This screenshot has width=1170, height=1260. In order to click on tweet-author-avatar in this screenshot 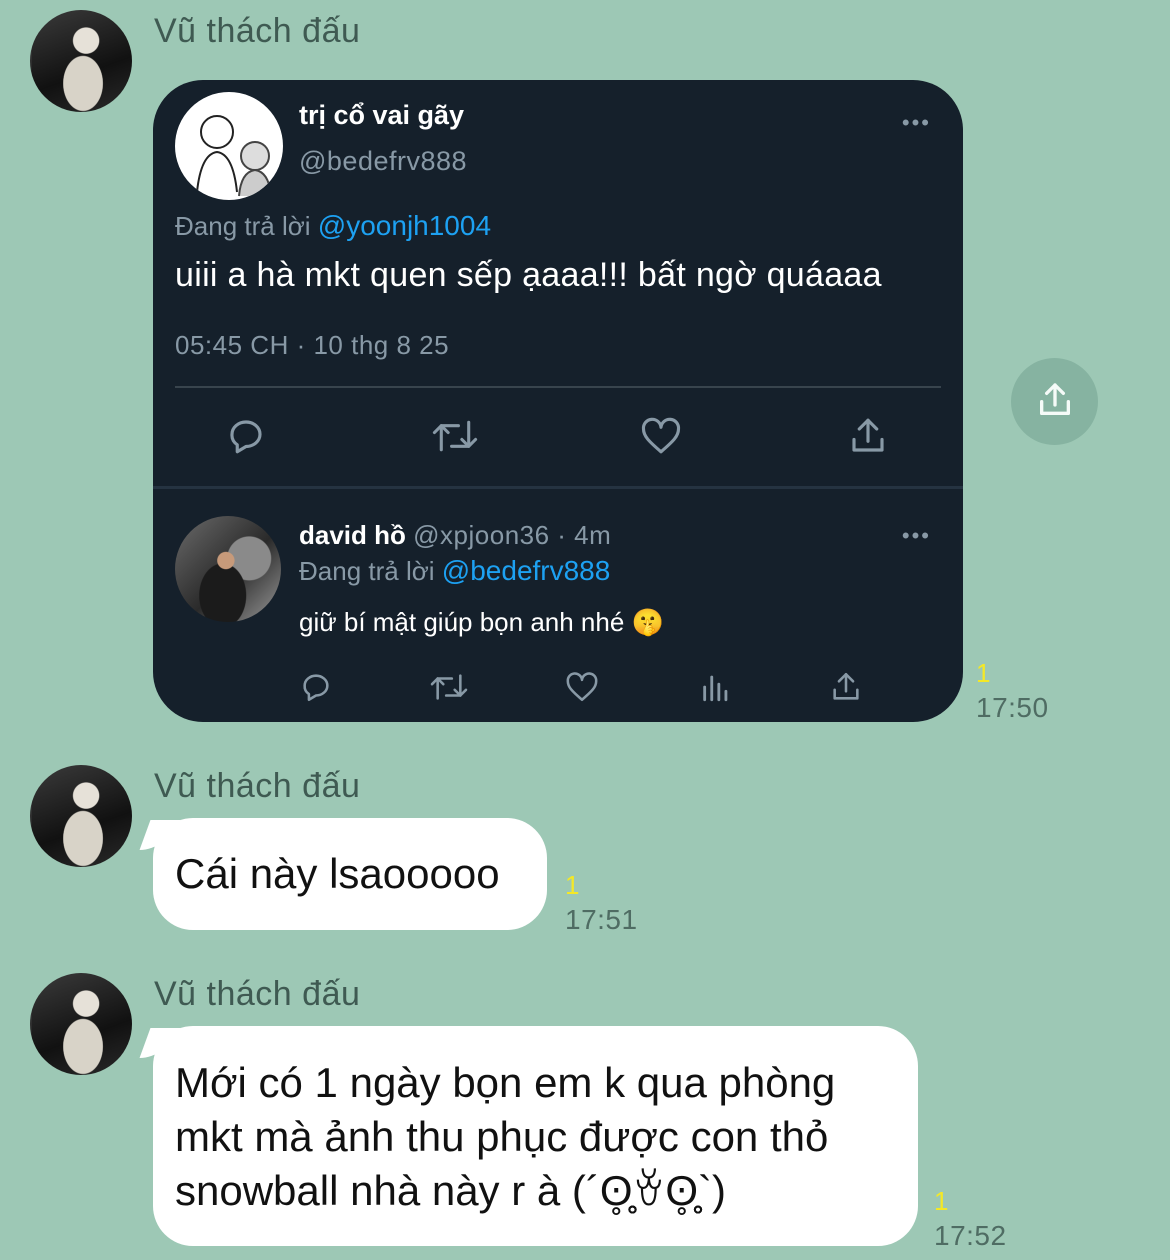, I will do `click(229, 146)`.